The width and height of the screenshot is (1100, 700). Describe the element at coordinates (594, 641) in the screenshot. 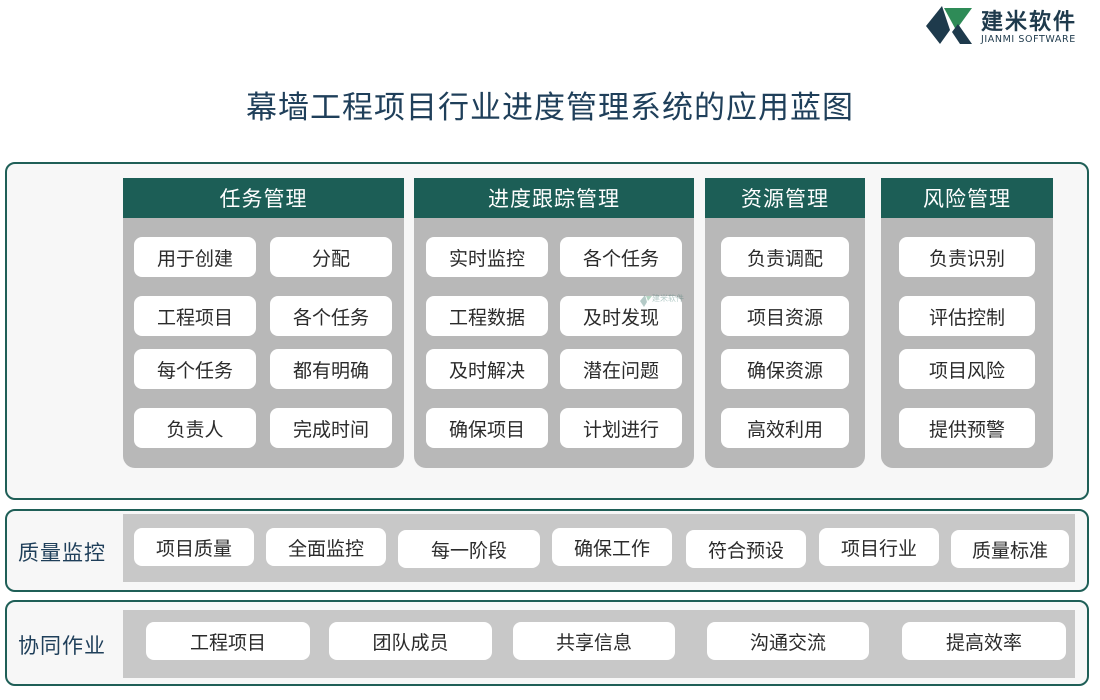

I see `collab-item: 共享信息` at that location.